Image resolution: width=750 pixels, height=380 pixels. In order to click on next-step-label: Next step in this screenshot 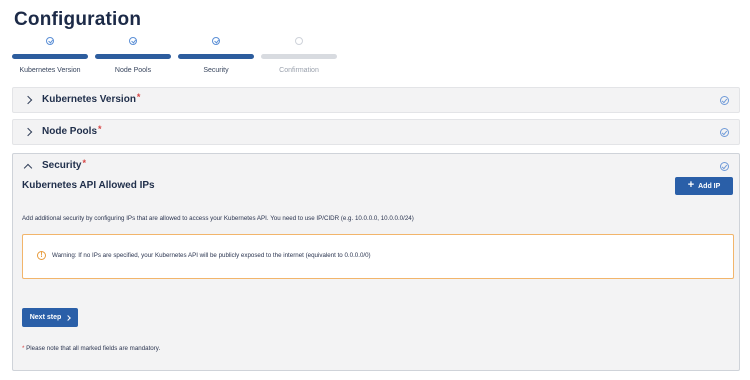, I will do `click(45, 317)`.